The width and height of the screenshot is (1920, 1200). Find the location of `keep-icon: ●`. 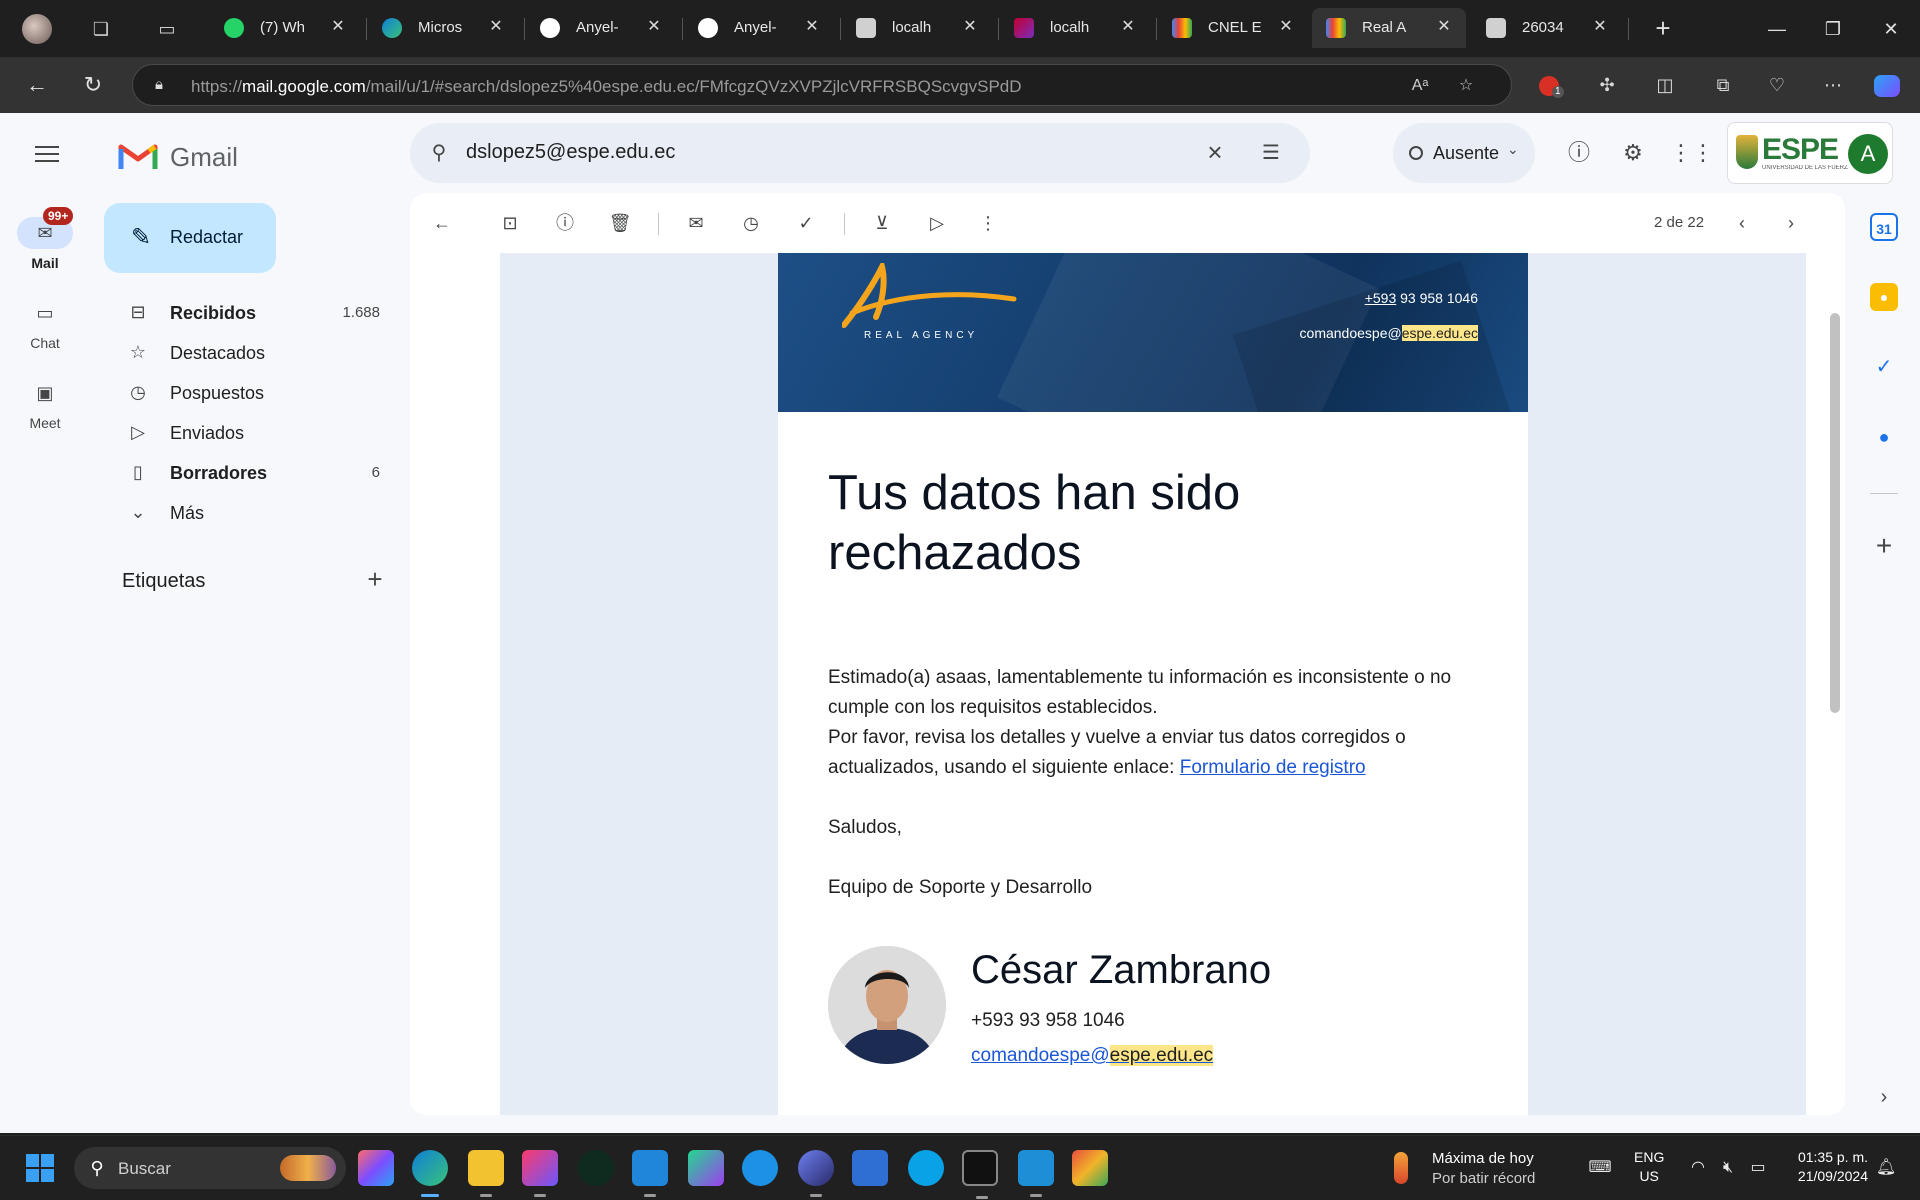

keep-icon: ● is located at coordinates (1884, 297).